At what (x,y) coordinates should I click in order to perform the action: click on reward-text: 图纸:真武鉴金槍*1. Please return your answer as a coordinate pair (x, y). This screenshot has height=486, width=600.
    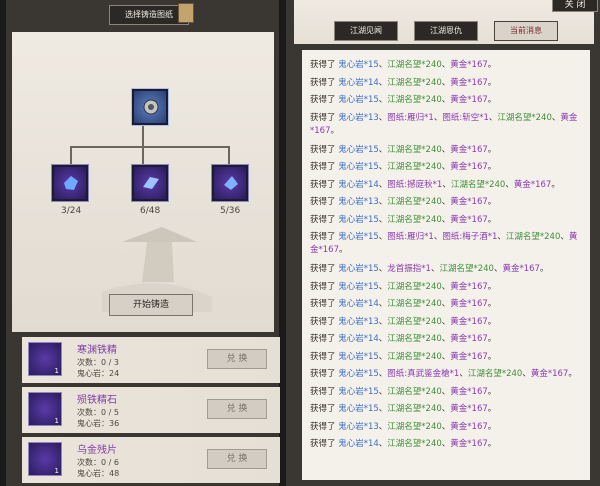
    Looking at the image, I should click on (423, 374).